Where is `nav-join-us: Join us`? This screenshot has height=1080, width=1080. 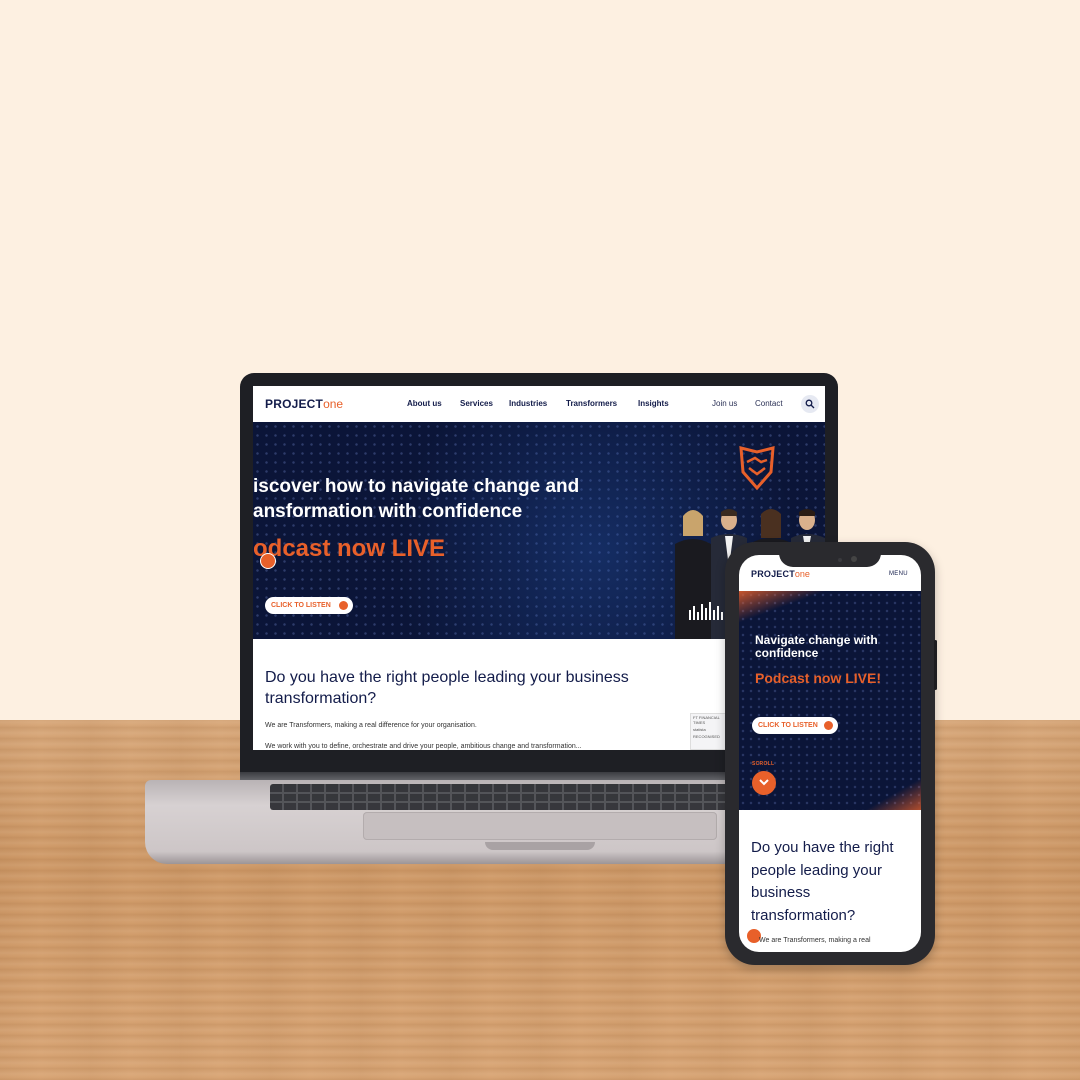 nav-join-us: Join us is located at coordinates (724, 403).